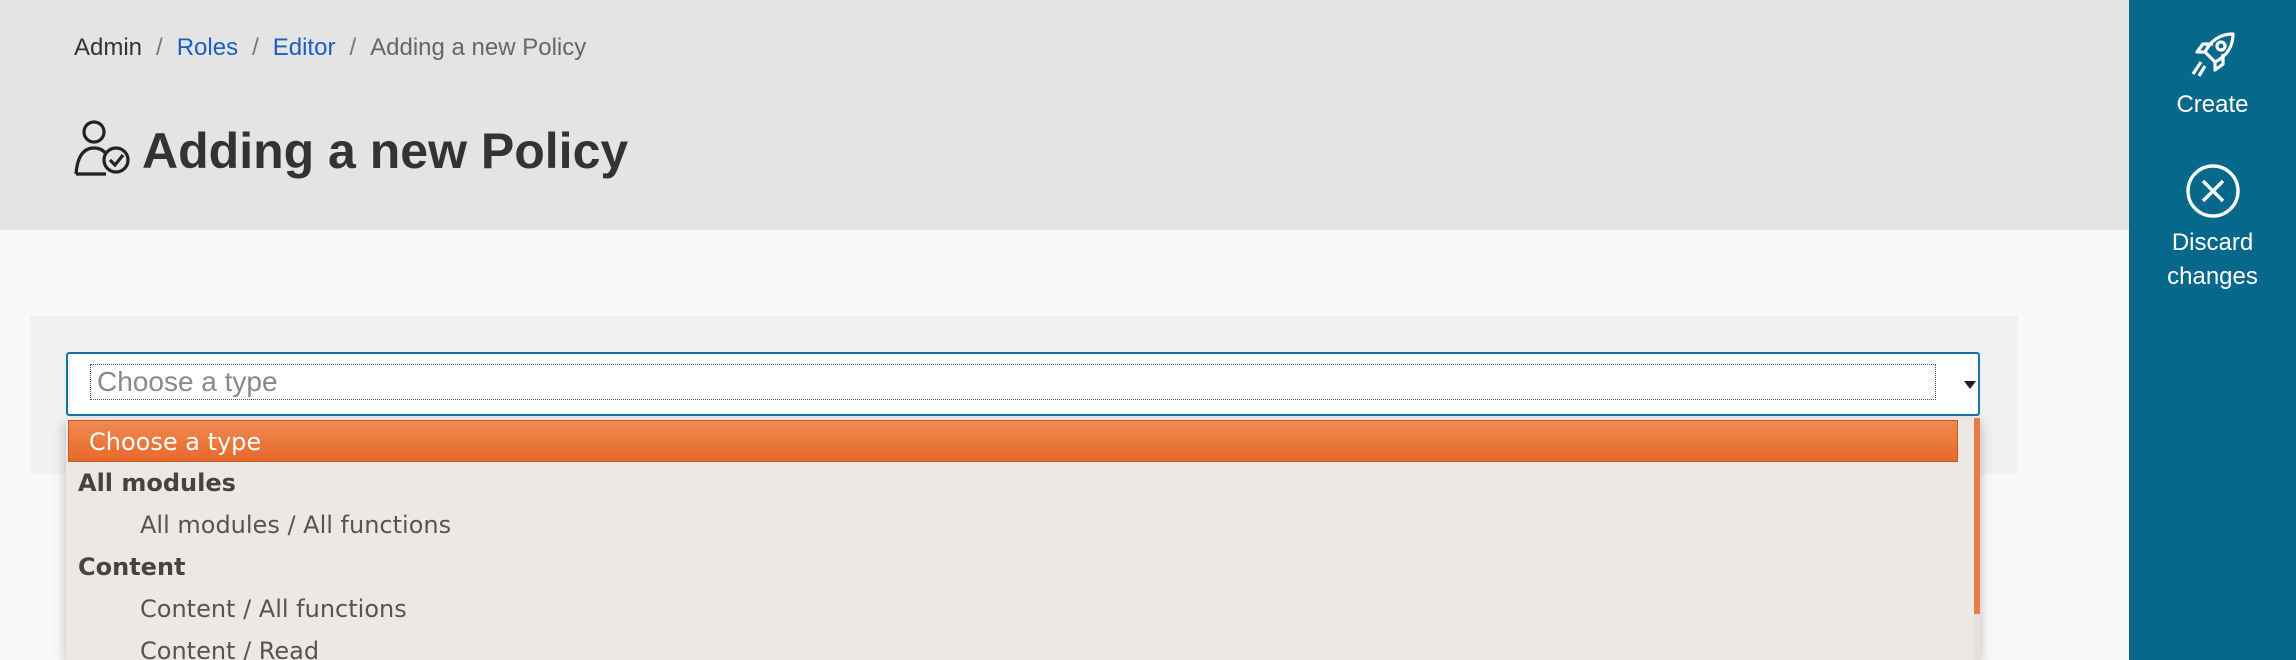  What do you see at coordinates (2212, 228) in the screenshot?
I see `discard-changes-button: Discard changes` at bounding box center [2212, 228].